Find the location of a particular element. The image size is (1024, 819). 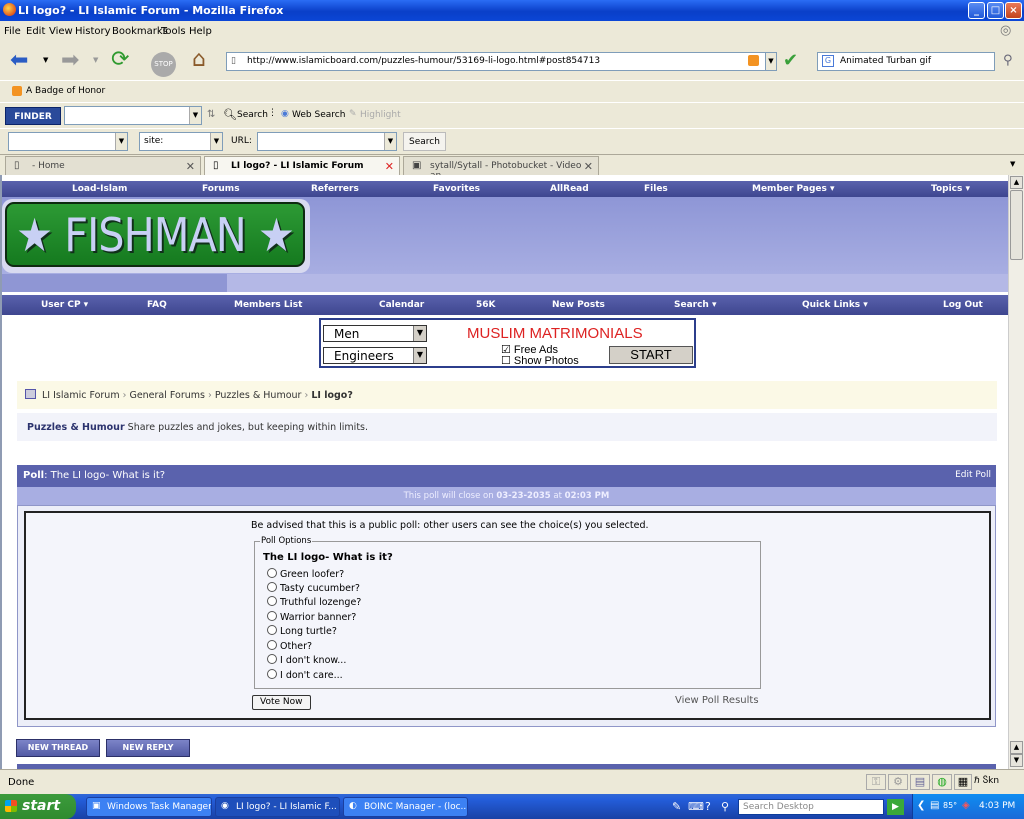

poll-option-1: Green loofer? is located at coordinates (305, 574).